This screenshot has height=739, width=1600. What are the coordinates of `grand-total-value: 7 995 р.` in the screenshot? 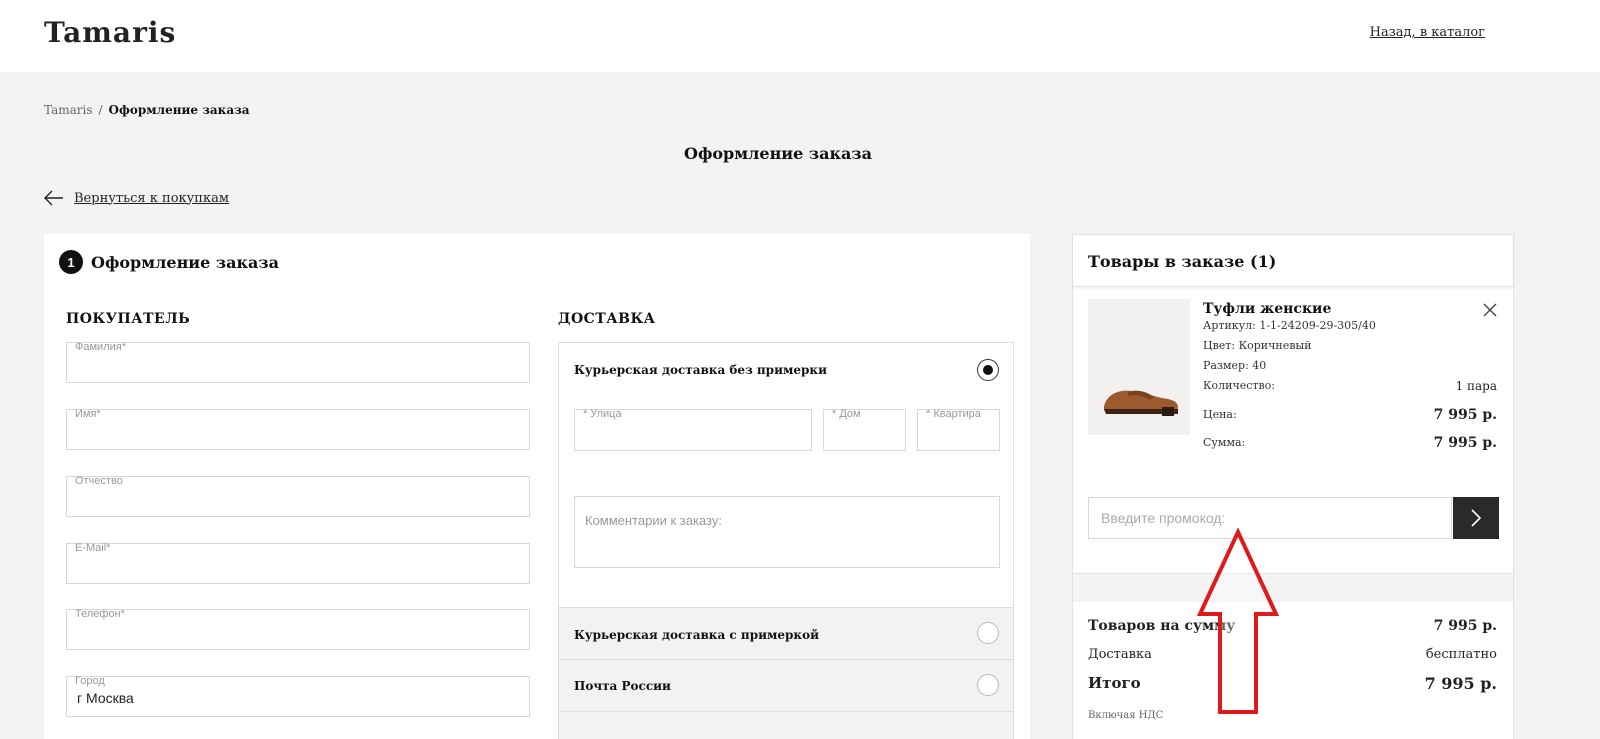 It's located at (1460, 683).